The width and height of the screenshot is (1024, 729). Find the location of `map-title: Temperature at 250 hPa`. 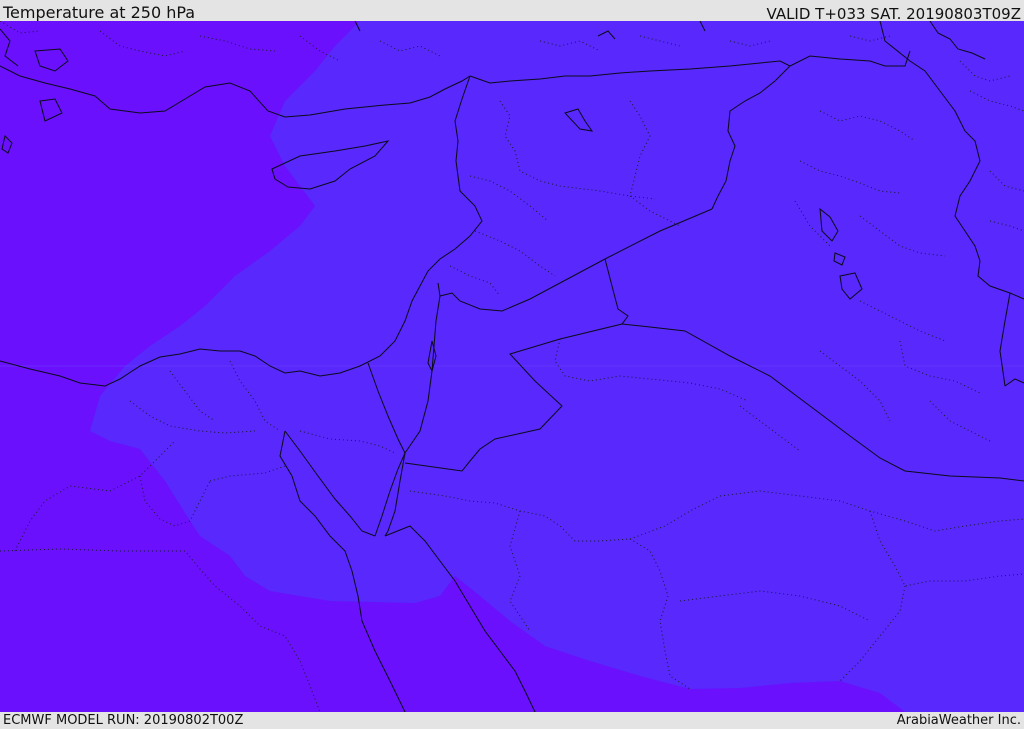

map-title: Temperature at 250 hPa is located at coordinates (99, 12).